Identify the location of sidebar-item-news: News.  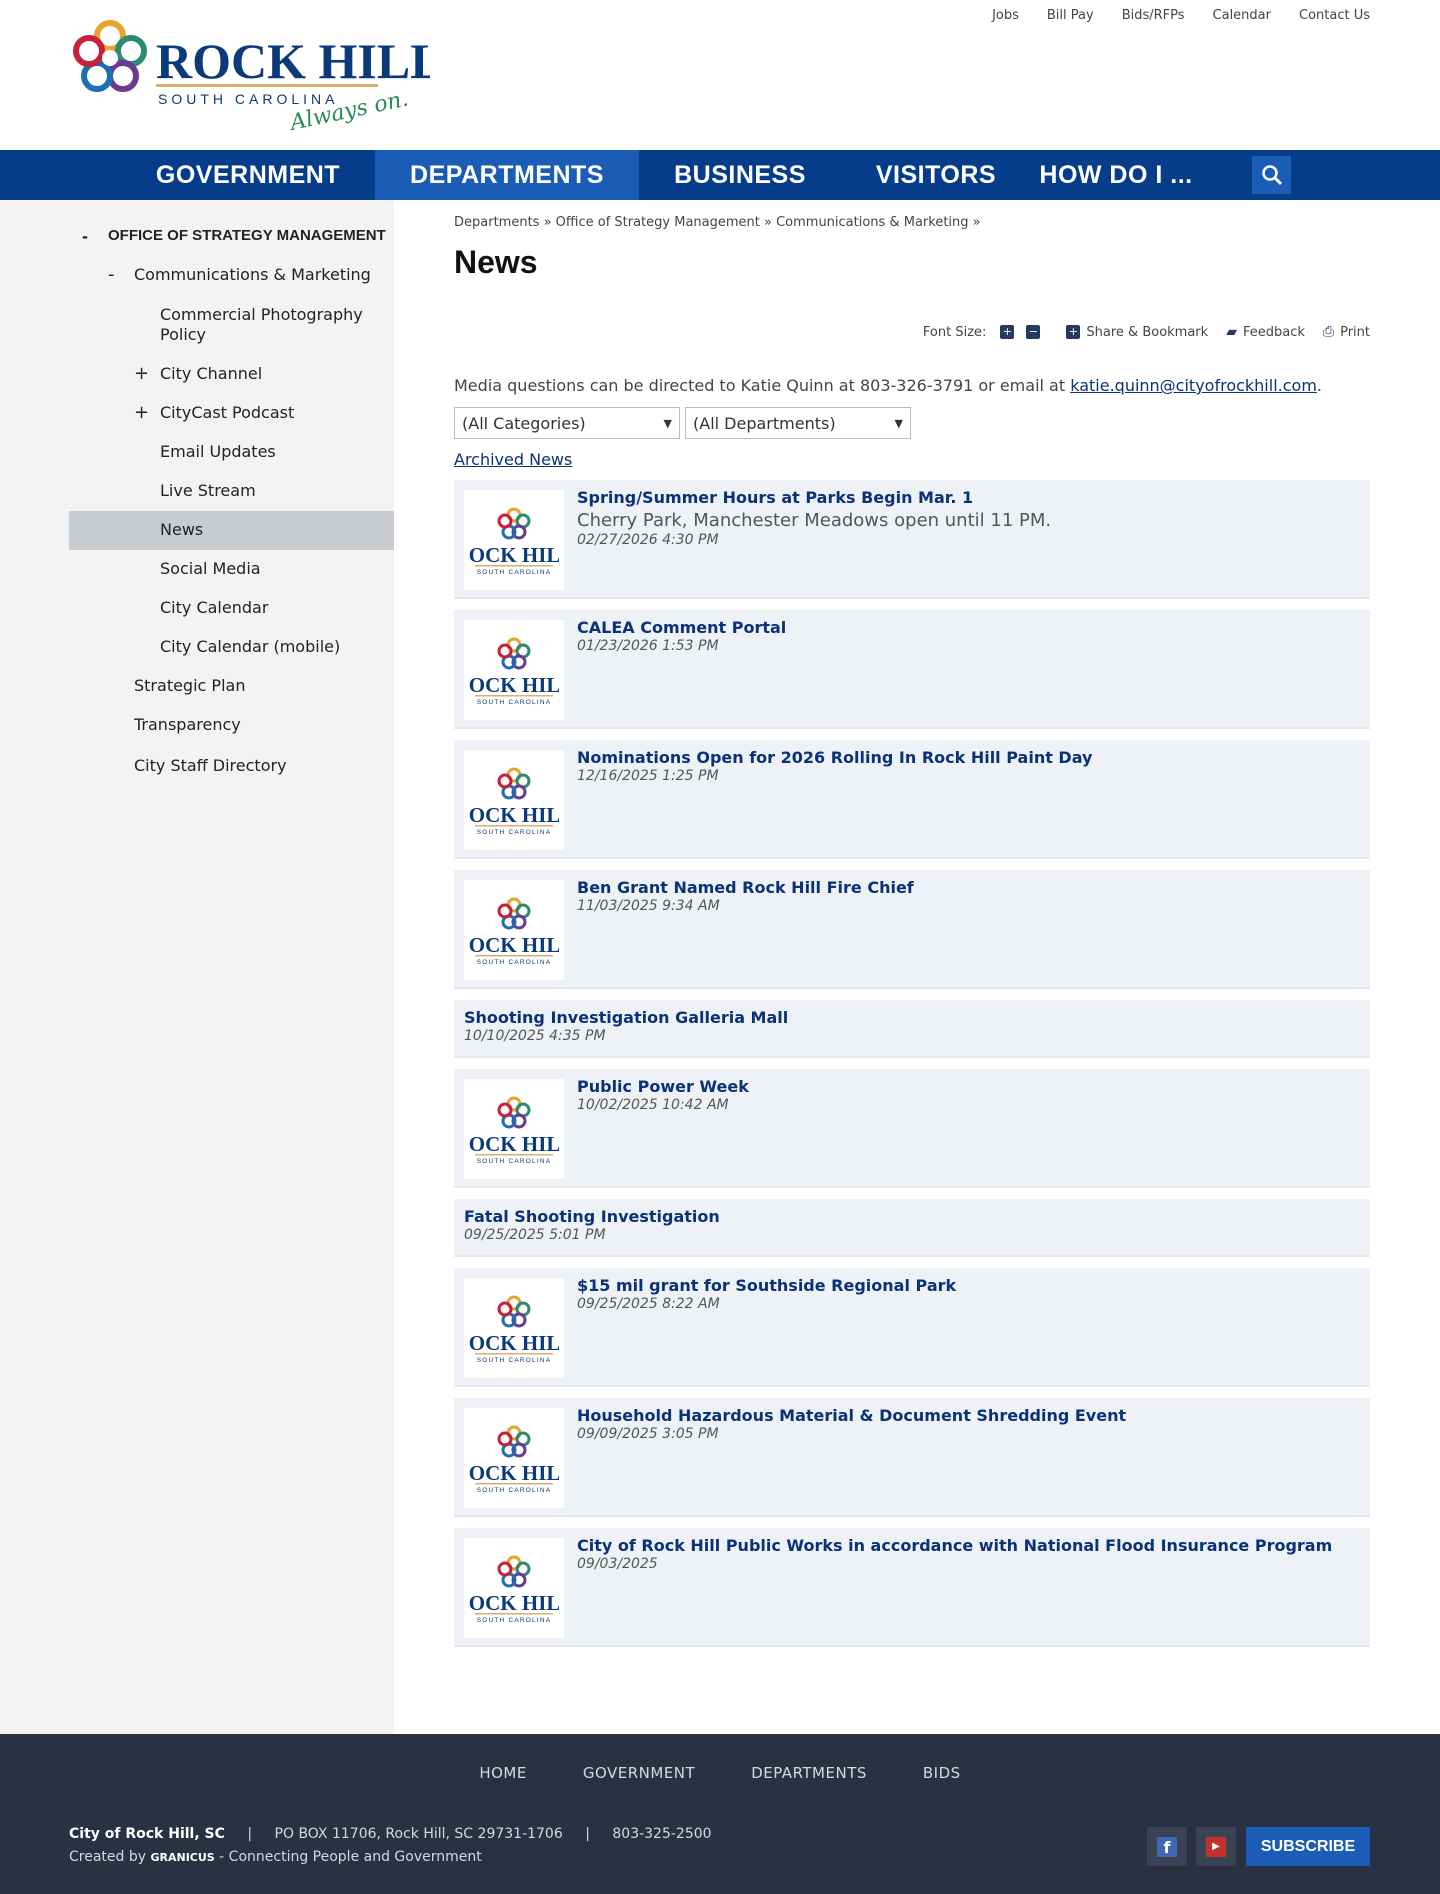
(181, 530).